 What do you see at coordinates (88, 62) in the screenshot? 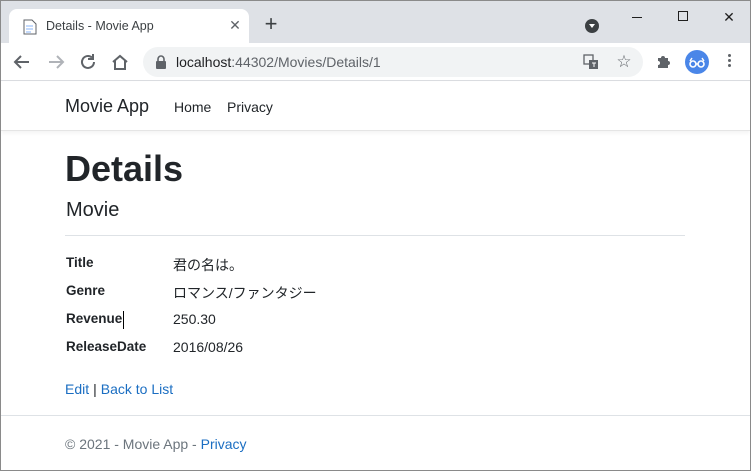
I see `reload-icon` at bounding box center [88, 62].